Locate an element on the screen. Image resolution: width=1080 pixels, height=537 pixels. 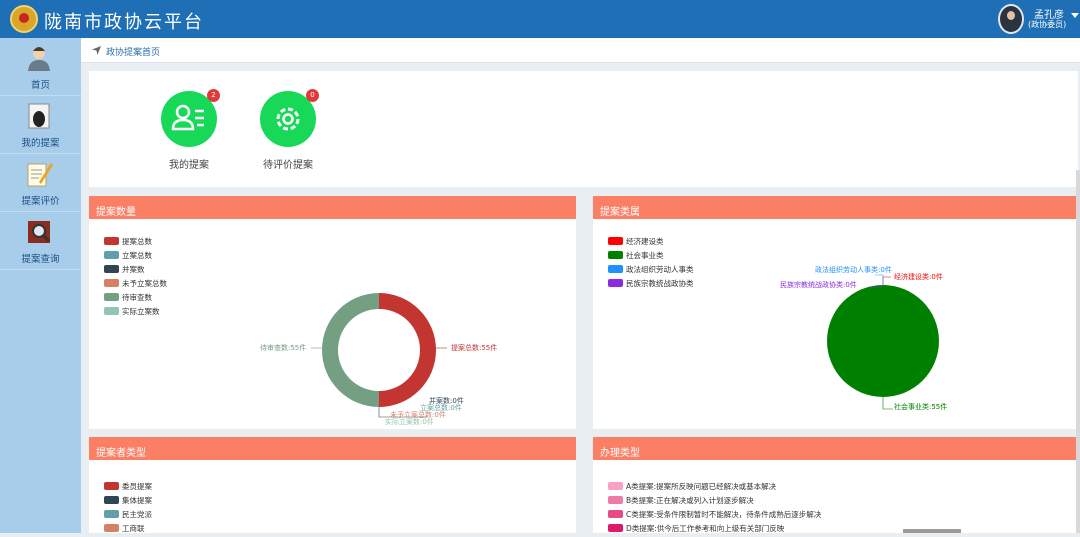
vertical-scrollbar is located at coordinates (1078, 351).